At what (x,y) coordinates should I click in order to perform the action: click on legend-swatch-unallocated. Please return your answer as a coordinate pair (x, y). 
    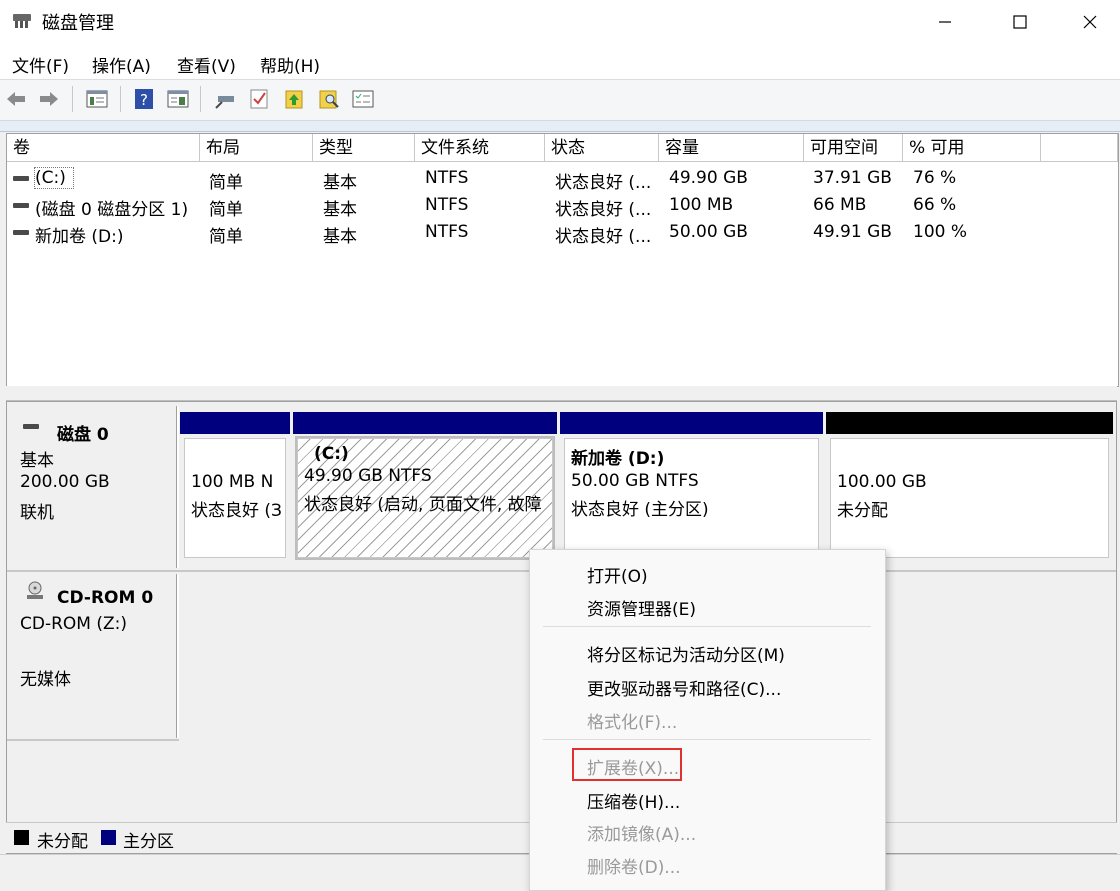
    Looking at the image, I should click on (21, 837).